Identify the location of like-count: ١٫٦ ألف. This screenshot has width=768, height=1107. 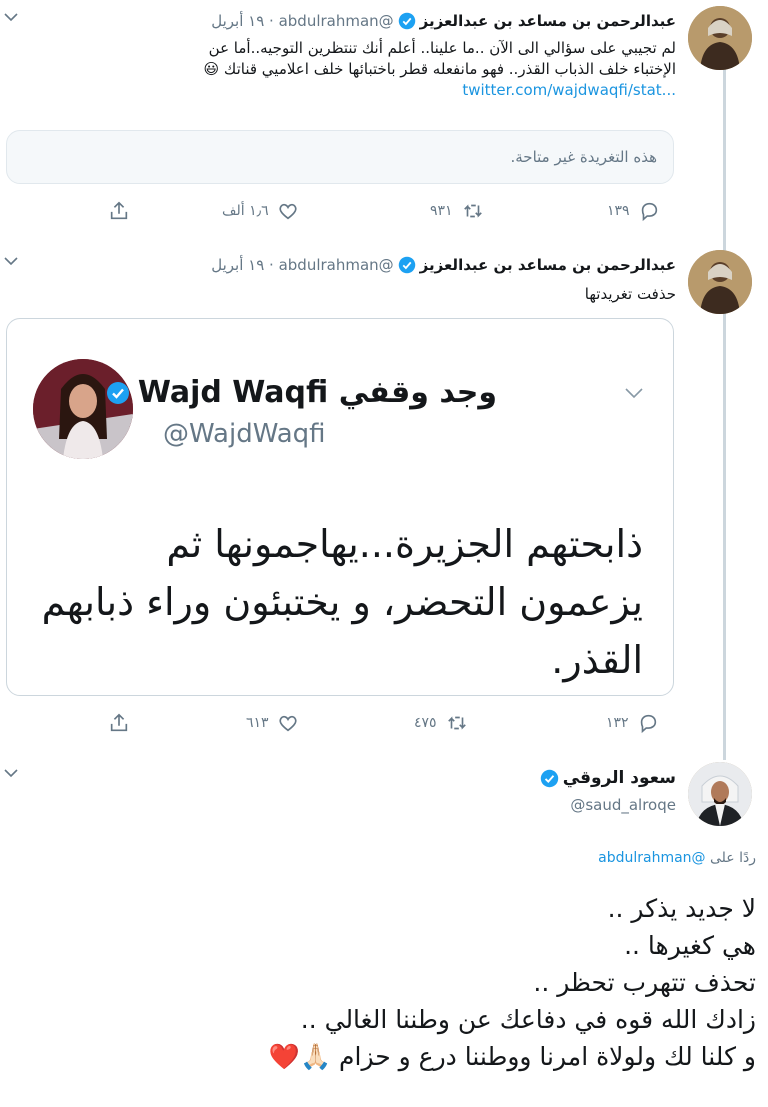
(245, 211).